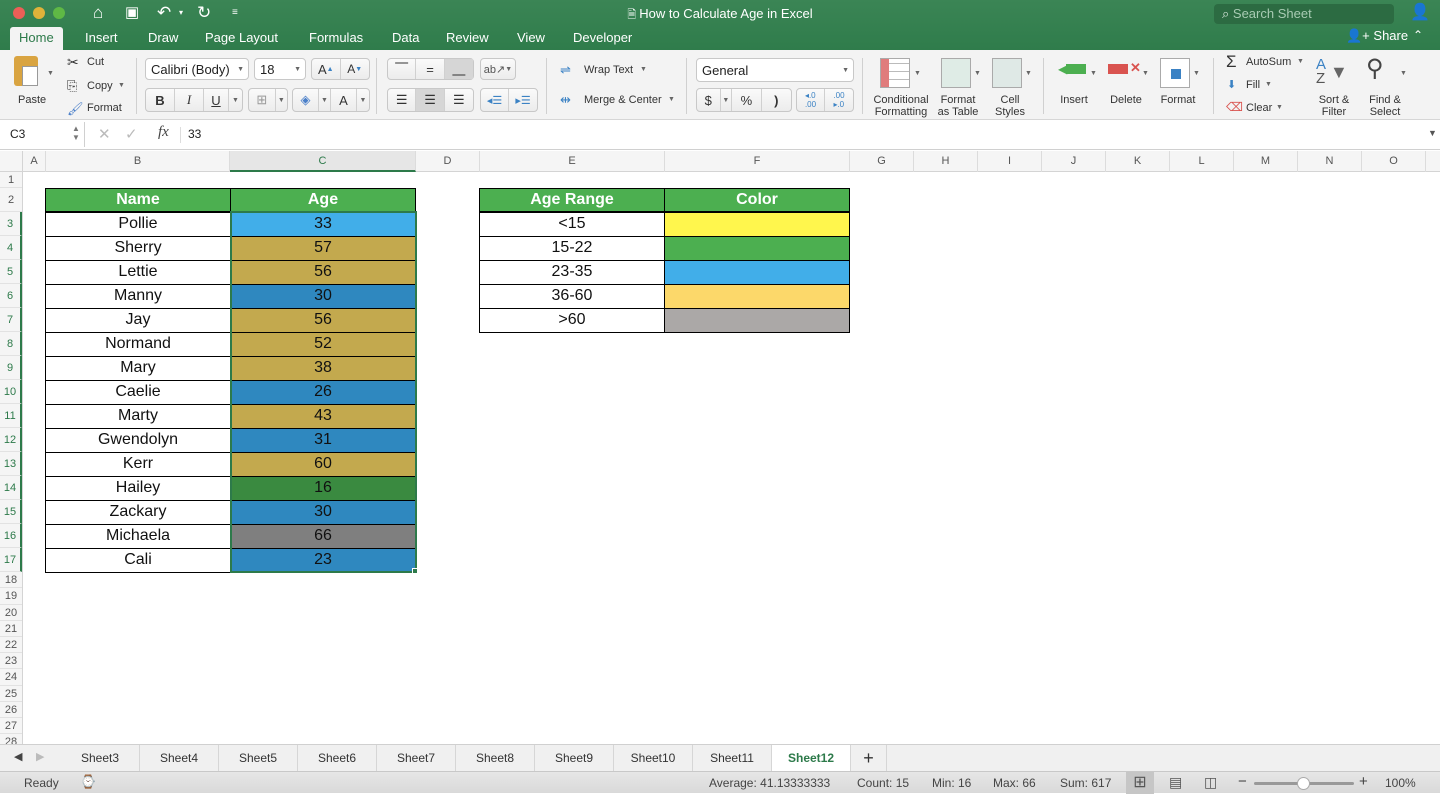 The height and width of the screenshot is (794, 1440). I want to click on name-cell: Lettie, so click(138, 272).